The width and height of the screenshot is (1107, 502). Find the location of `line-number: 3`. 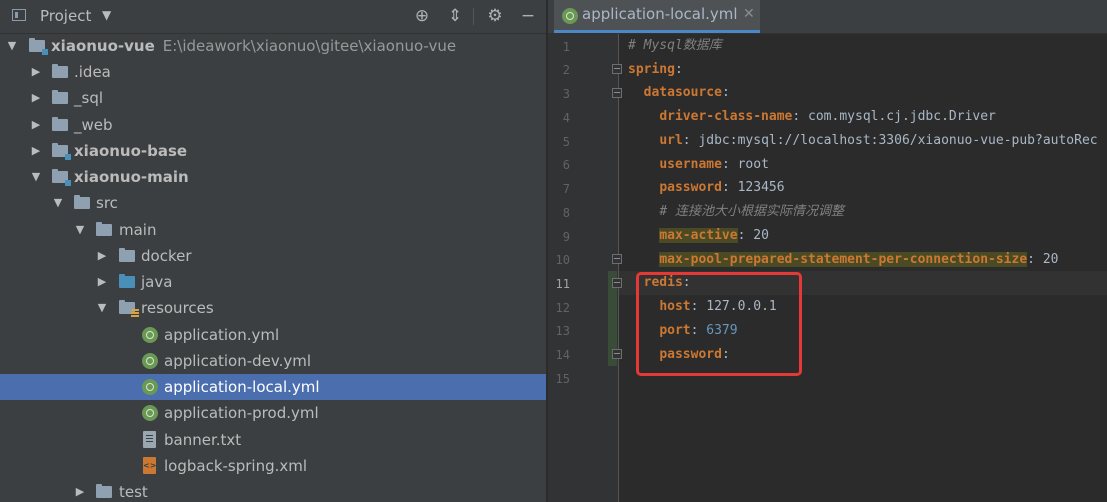

line-number: 3 is located at coordinates (566, 94).